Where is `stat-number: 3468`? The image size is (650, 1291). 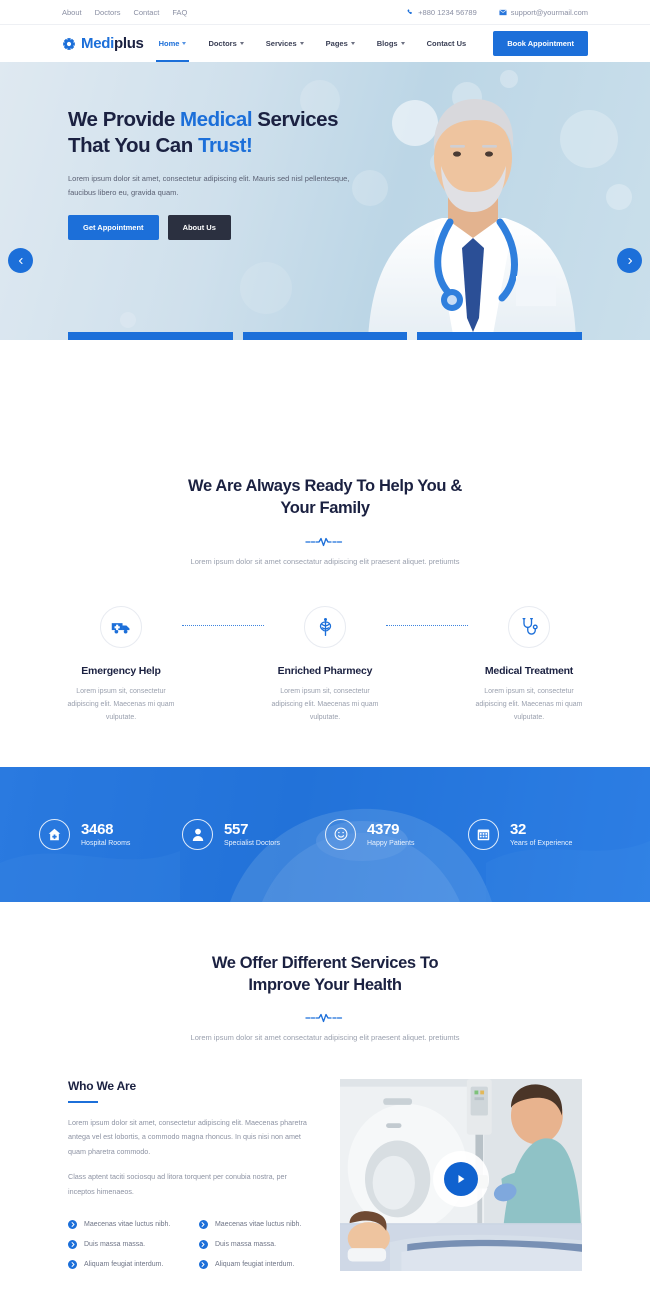 stat-number: 3468 is located at coordinates (97, 829).